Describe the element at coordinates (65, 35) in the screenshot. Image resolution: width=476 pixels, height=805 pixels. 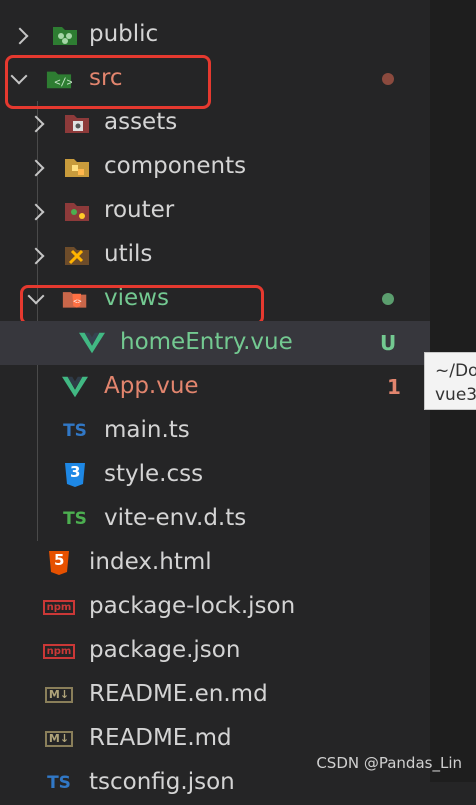
I see `folder-public-icon` at that location.